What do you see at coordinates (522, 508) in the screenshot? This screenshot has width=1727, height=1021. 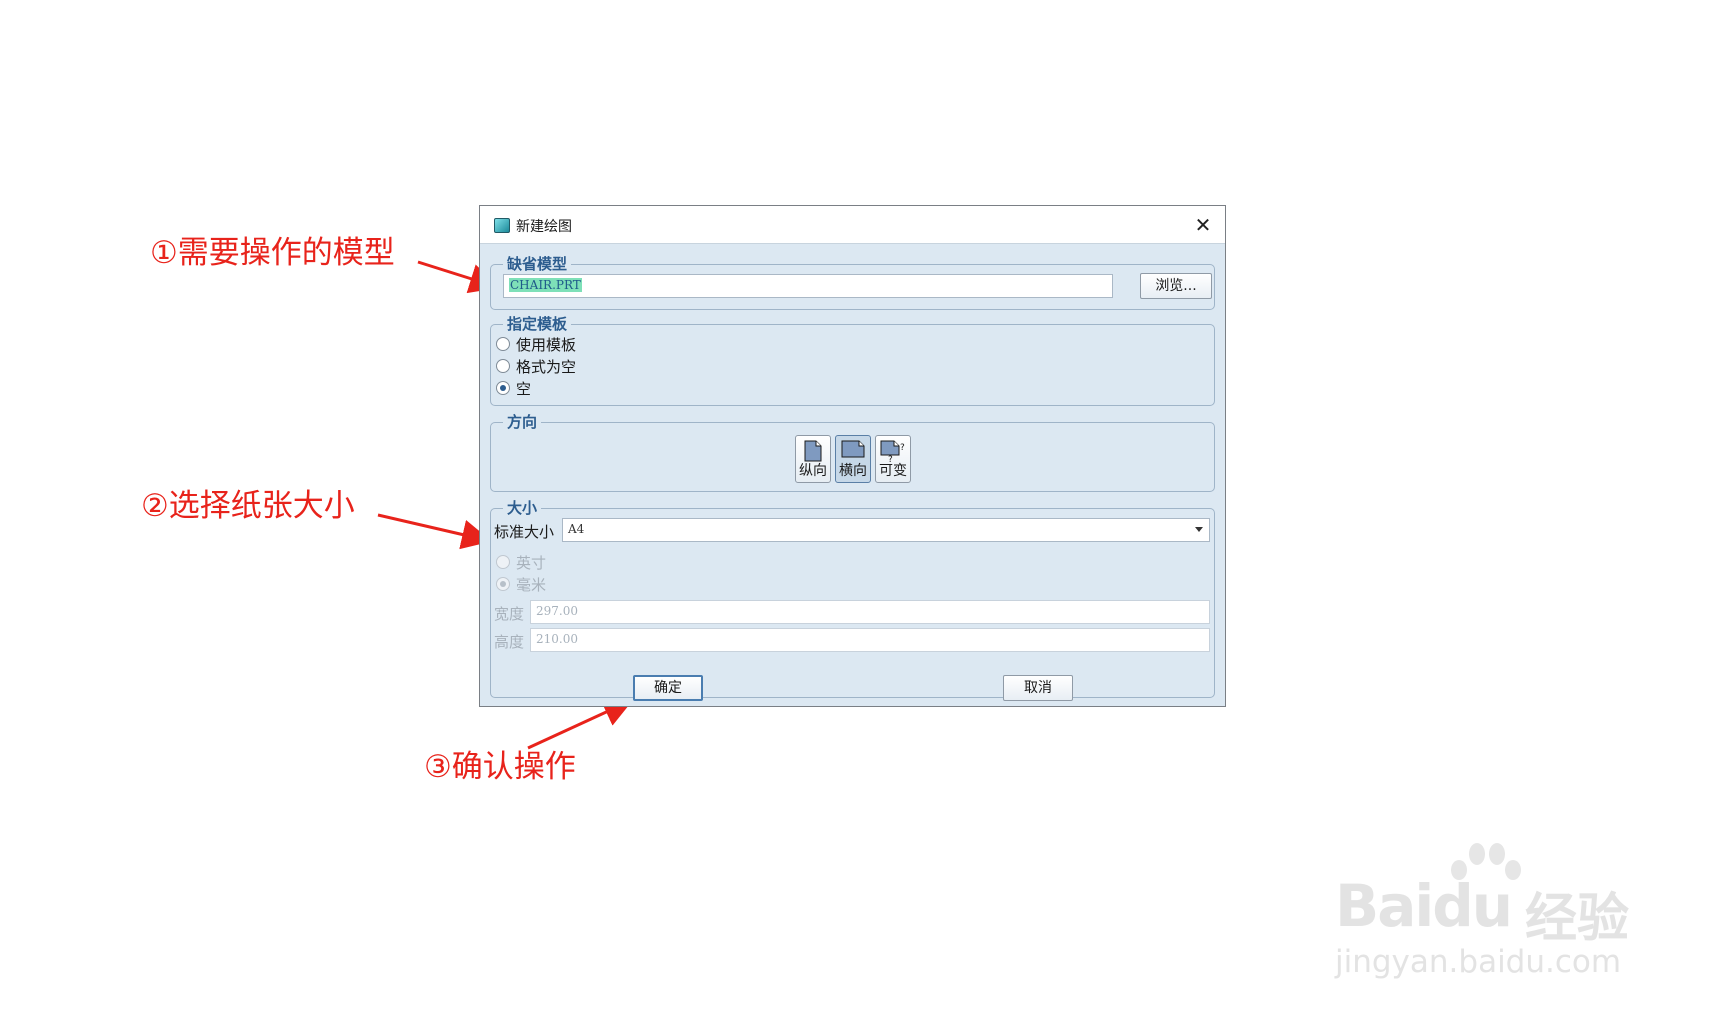 I see `size-legend: 大小` at bounding box center [522, 508].